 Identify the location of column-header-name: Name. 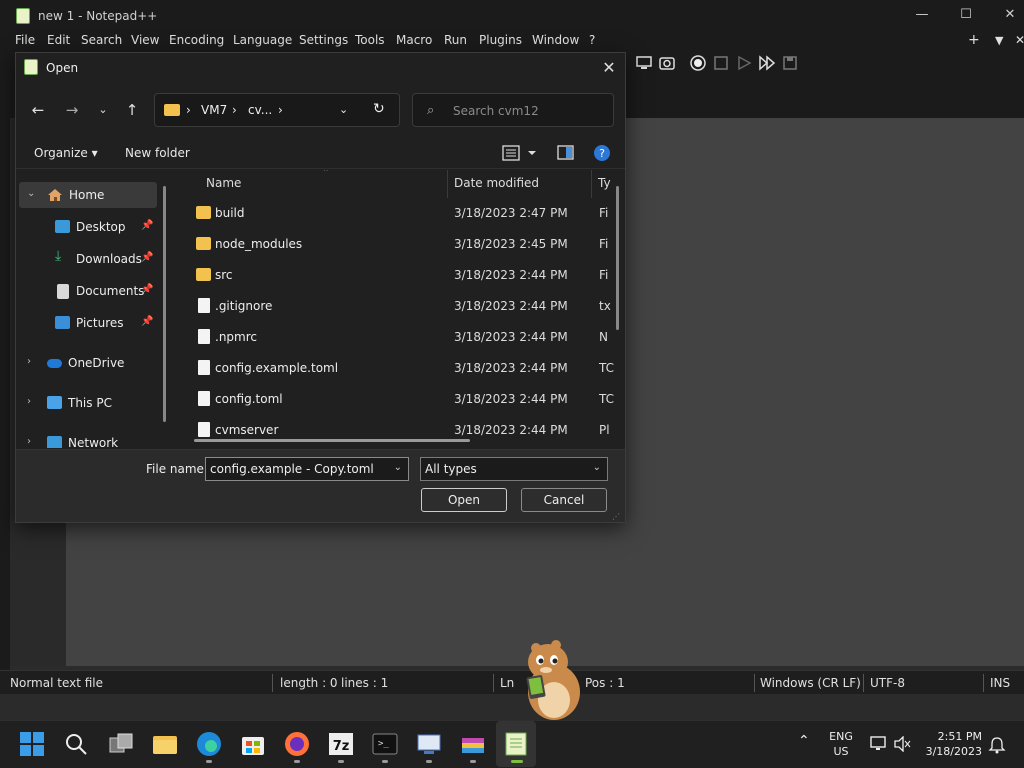
(223, 183).